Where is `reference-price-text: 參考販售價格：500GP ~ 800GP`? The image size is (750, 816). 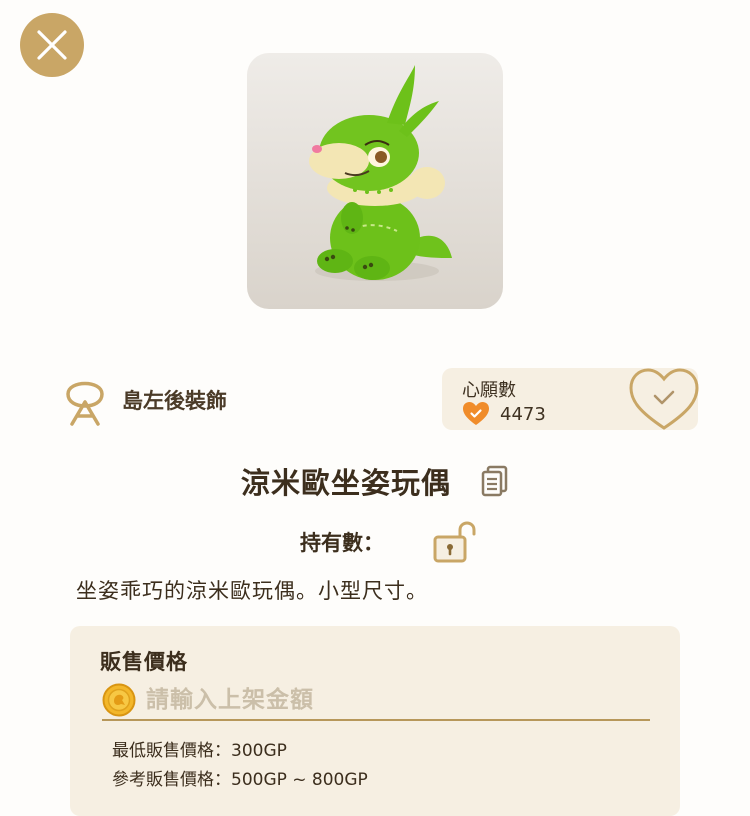
reference-price-text: 參考販售價格：500GP ~ 800GP is located at coordinates (240, 780).